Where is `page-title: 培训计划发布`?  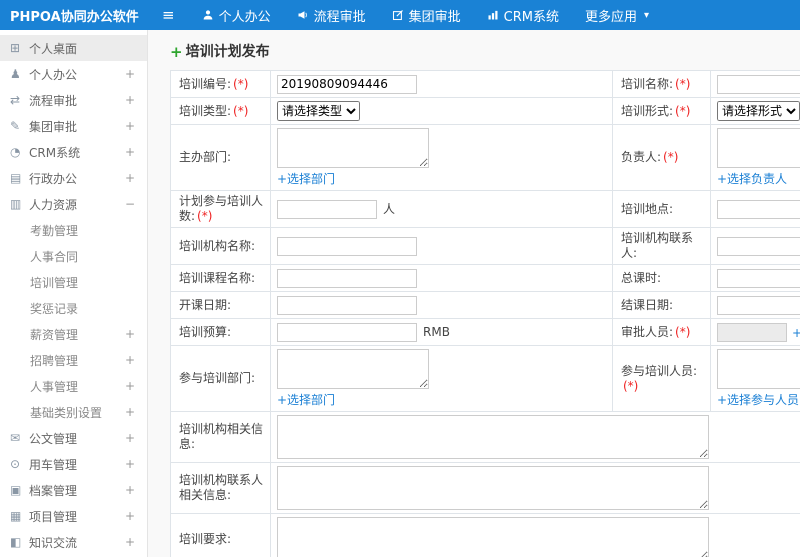 page-title: 培训计划发布 is located at coordinates (227, 52).